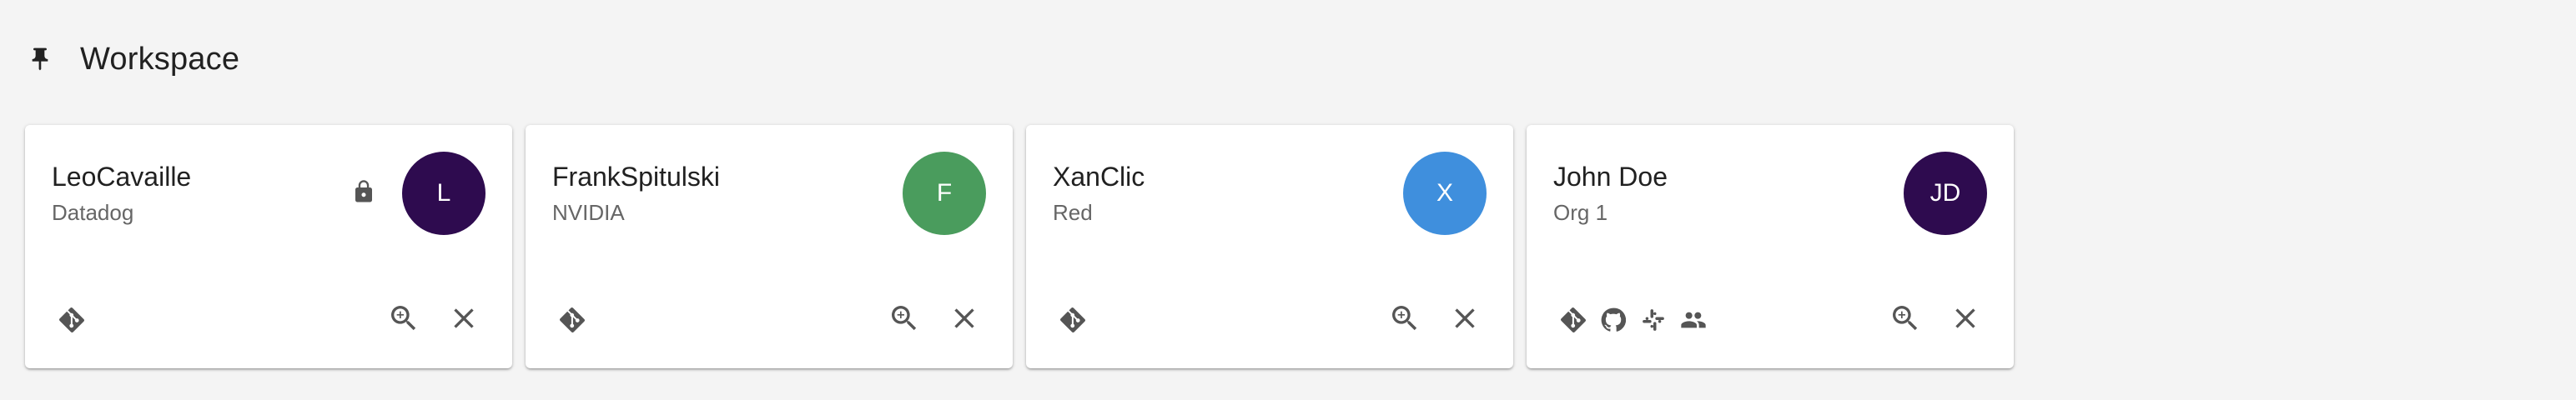  I want to click on avatar: L, so click(444, 193).